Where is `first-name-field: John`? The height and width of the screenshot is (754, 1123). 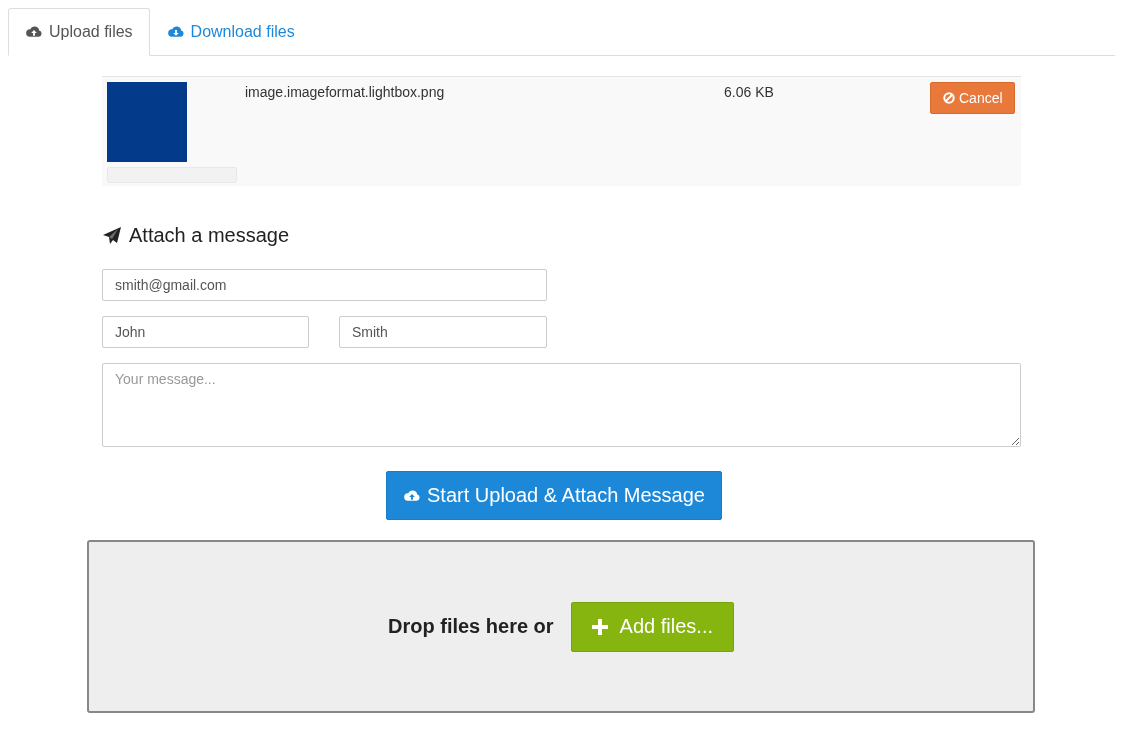
first-name-field: John is located at coordinates (205, 332).